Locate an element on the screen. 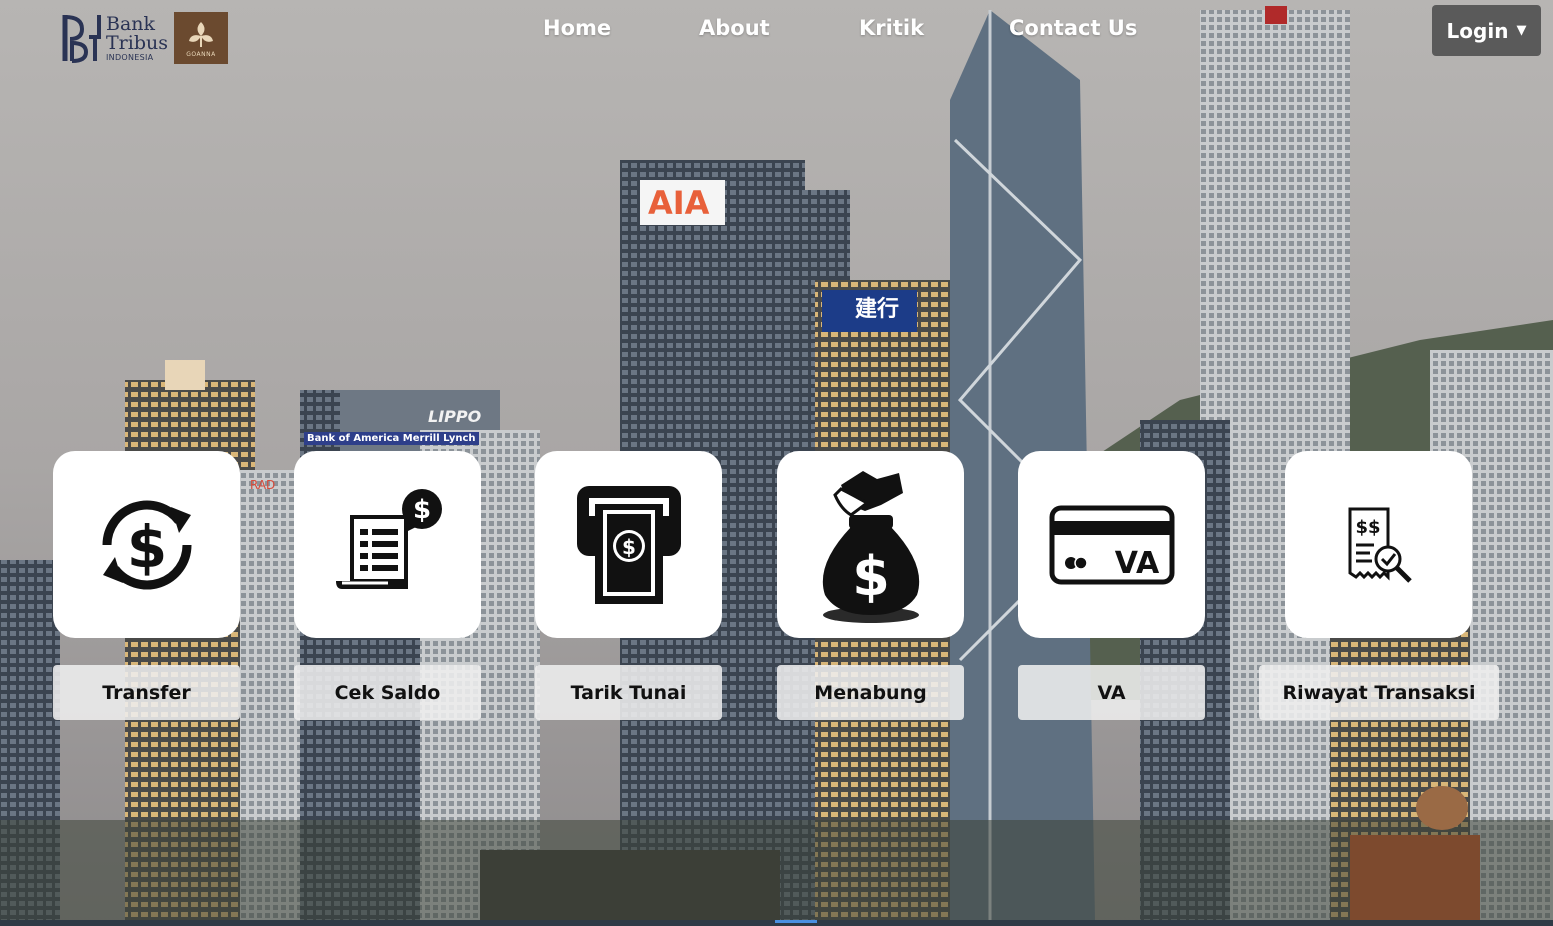  service-tile-transfer: $ is located at coordinates (146, 544).